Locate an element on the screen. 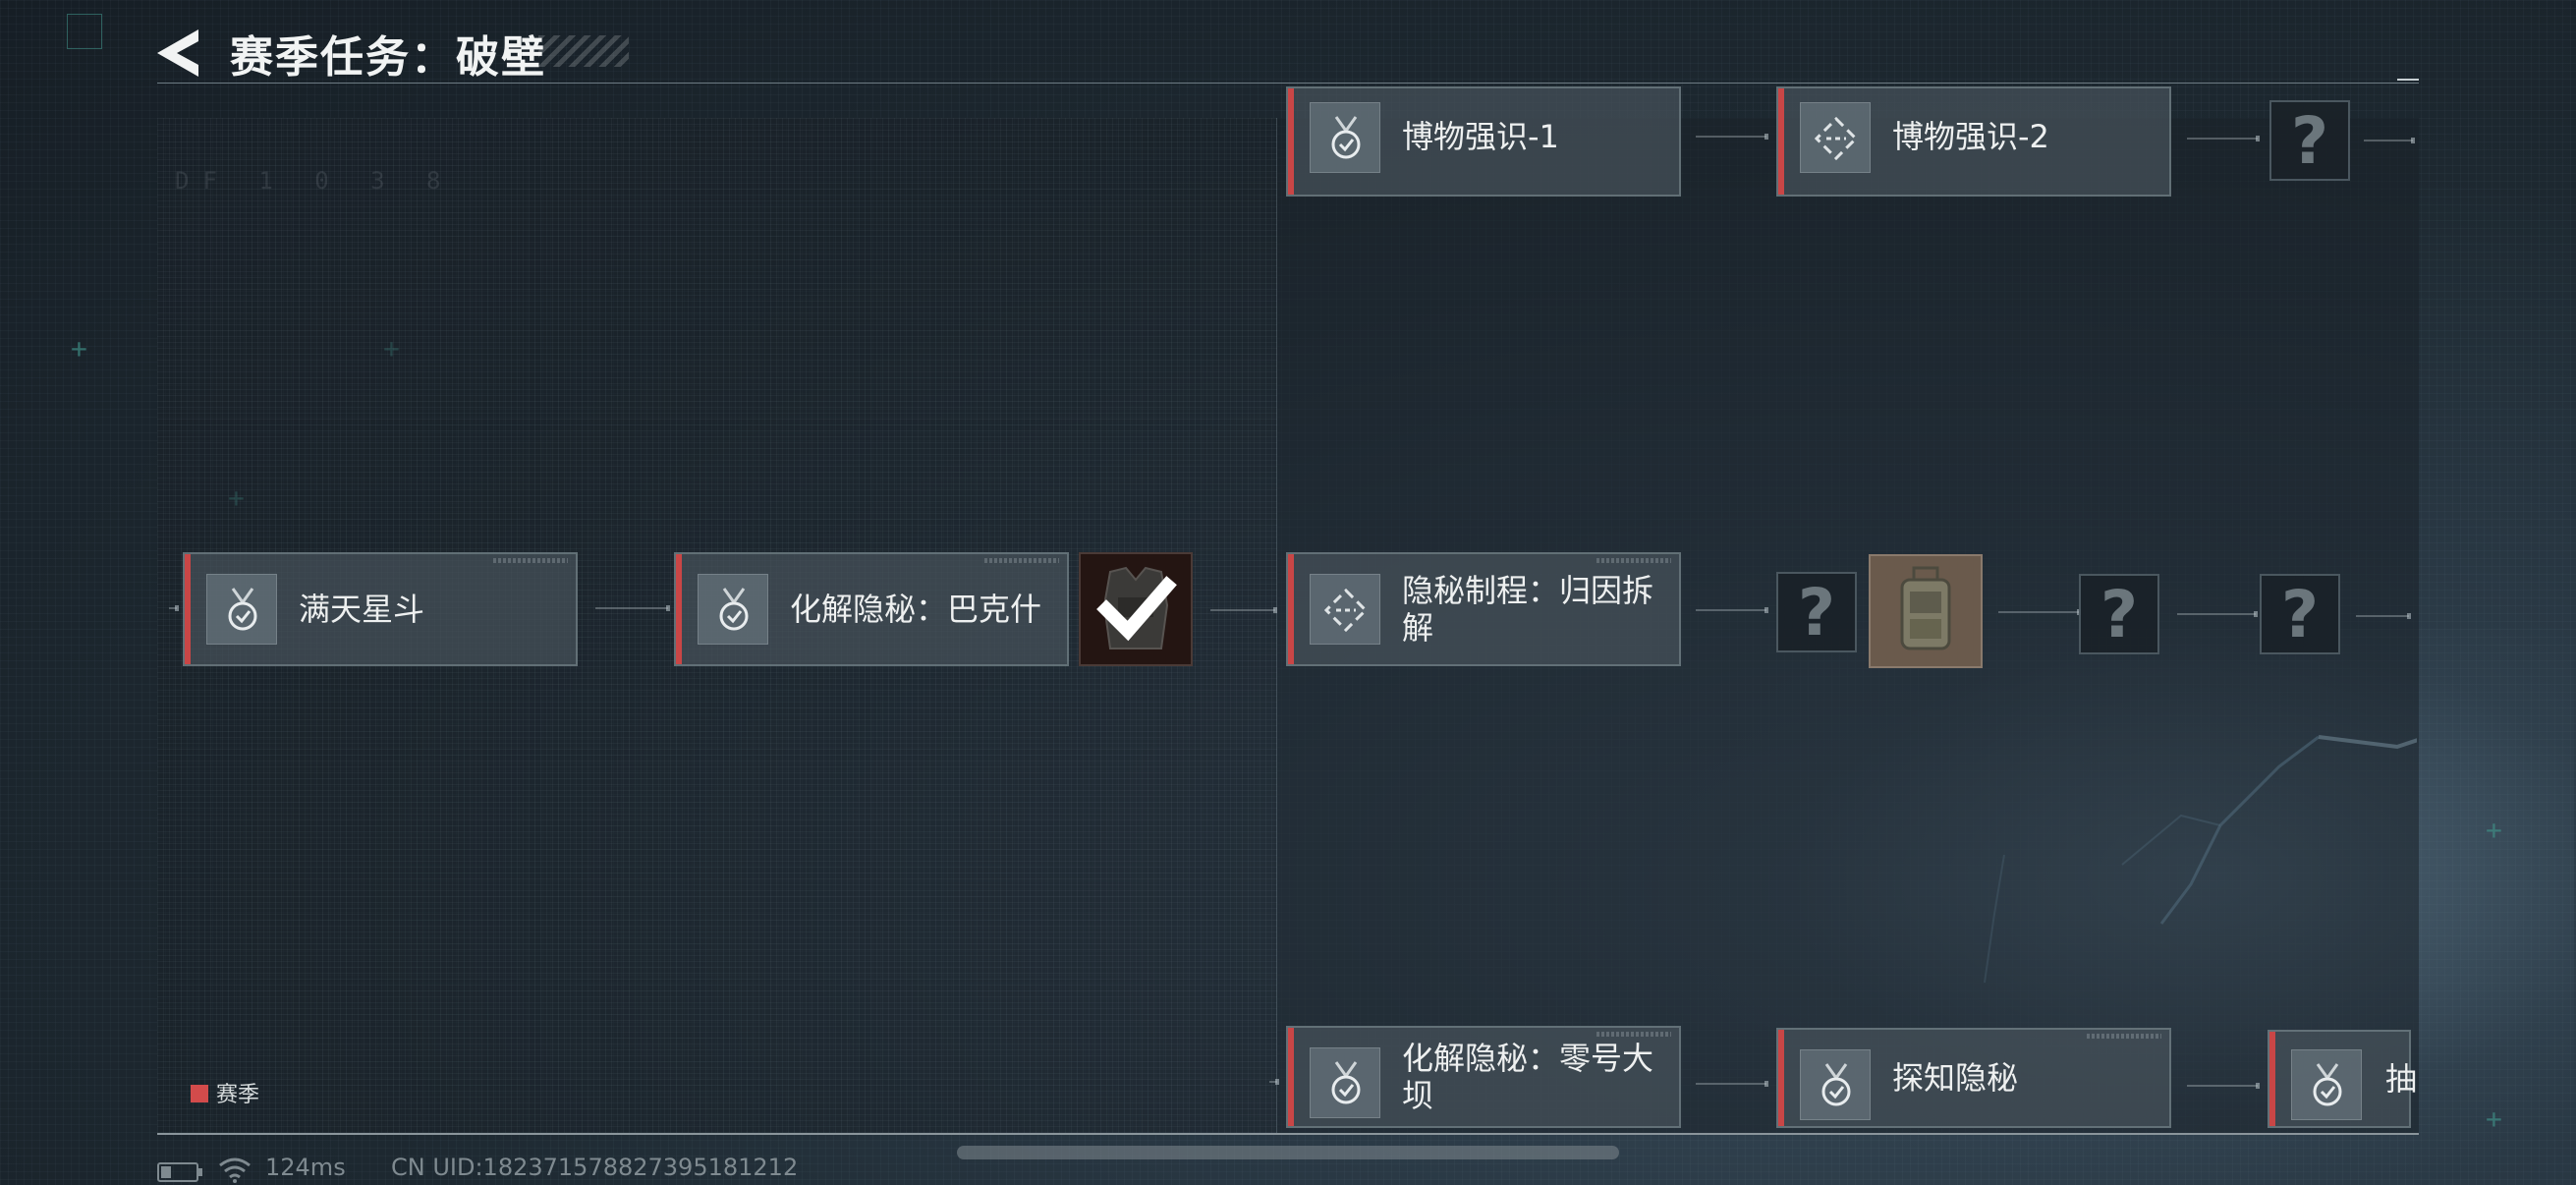 The height and width of the screenshot is (1185, 2576). legend-season-label: 赛季 is located at coordinates (238, 1095).